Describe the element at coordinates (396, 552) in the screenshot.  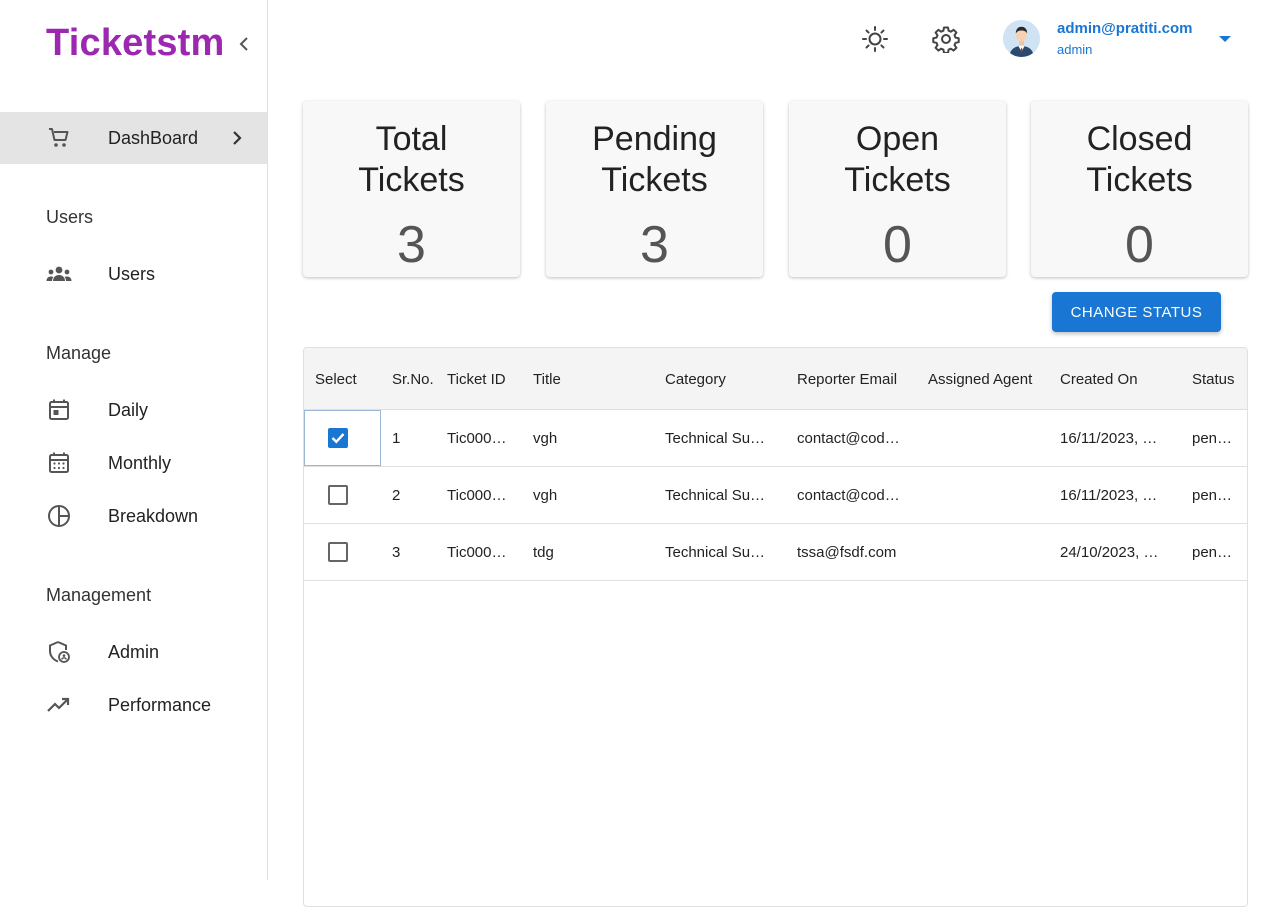
I see `sr-no-cell: 3` at that location.